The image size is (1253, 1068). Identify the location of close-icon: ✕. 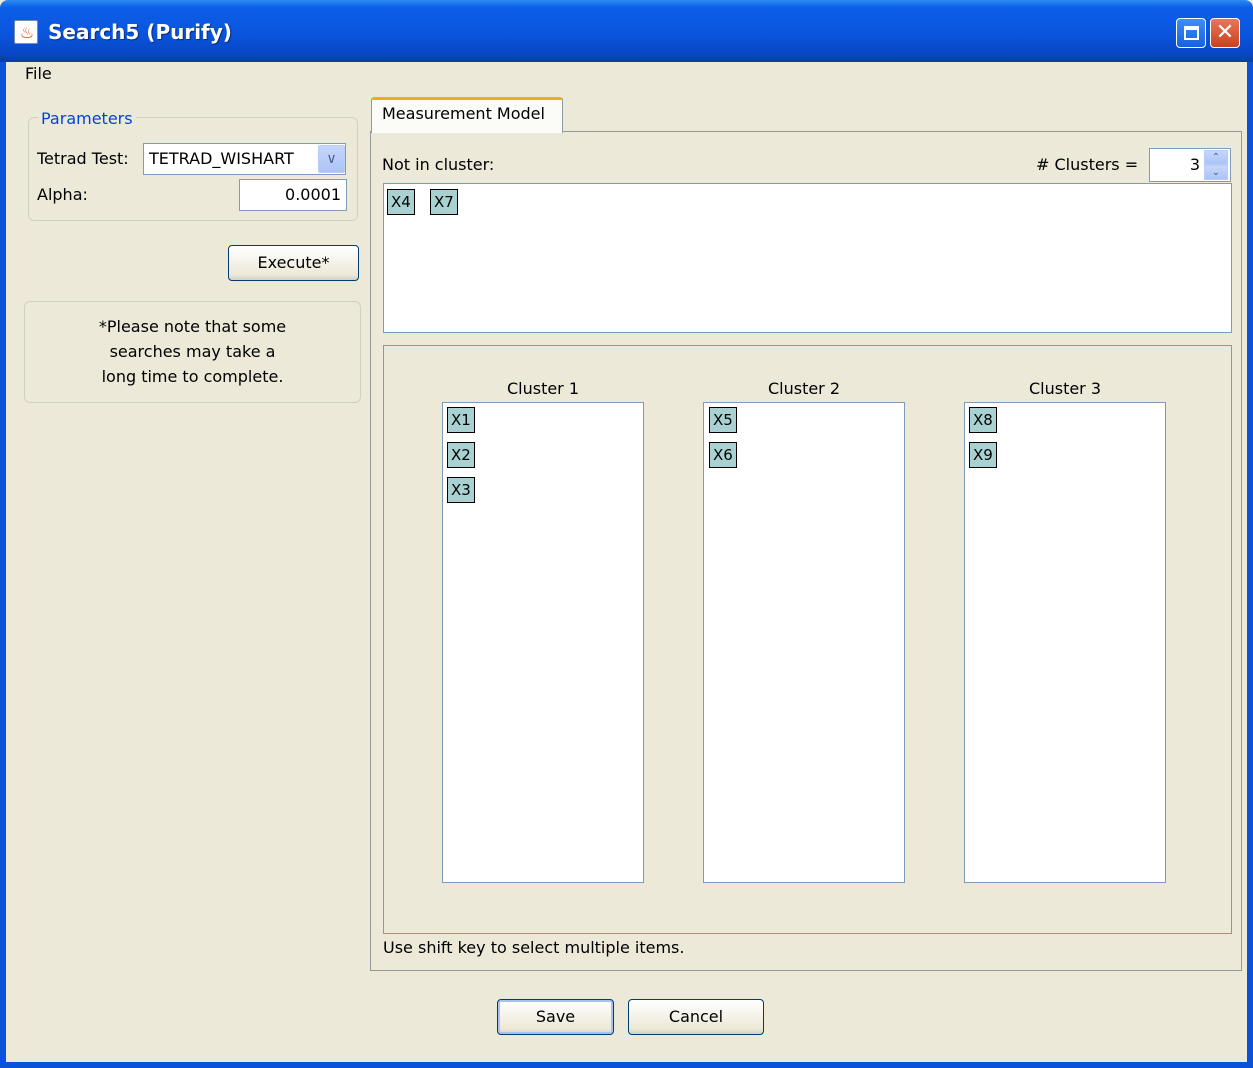
(1225, 32).